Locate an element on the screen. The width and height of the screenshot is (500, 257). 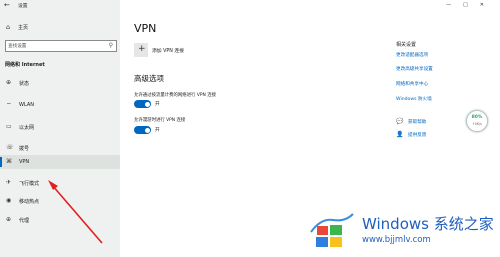
status-icon: ⊕ is located at coordinates (9, 82).